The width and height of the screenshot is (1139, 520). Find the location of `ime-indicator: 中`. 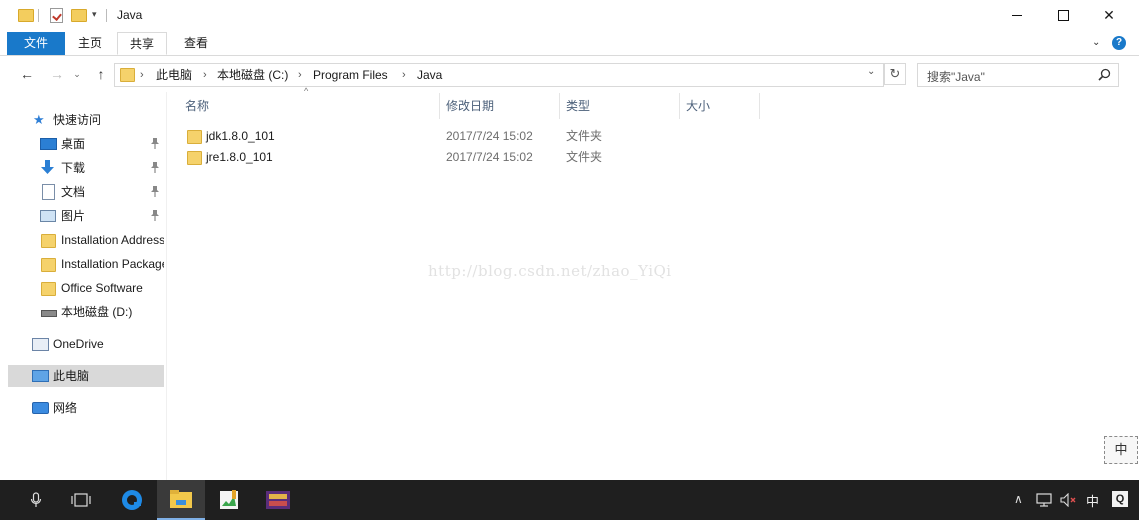

ime-indicator: 中 is located at coordinates (1092, 500).